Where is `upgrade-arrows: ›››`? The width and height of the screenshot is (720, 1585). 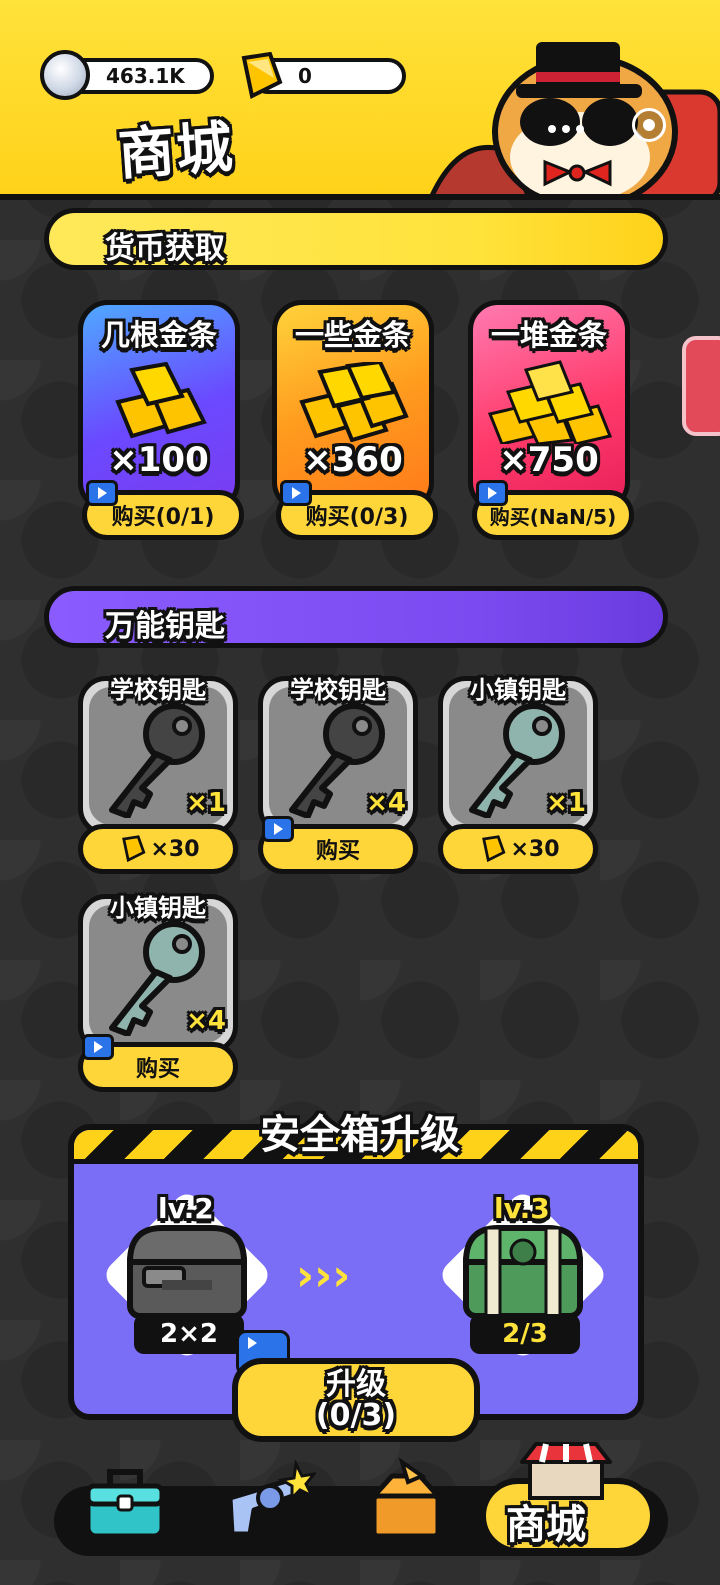
upgrade-arrows: ››› is located at coordinates (323, 1275).